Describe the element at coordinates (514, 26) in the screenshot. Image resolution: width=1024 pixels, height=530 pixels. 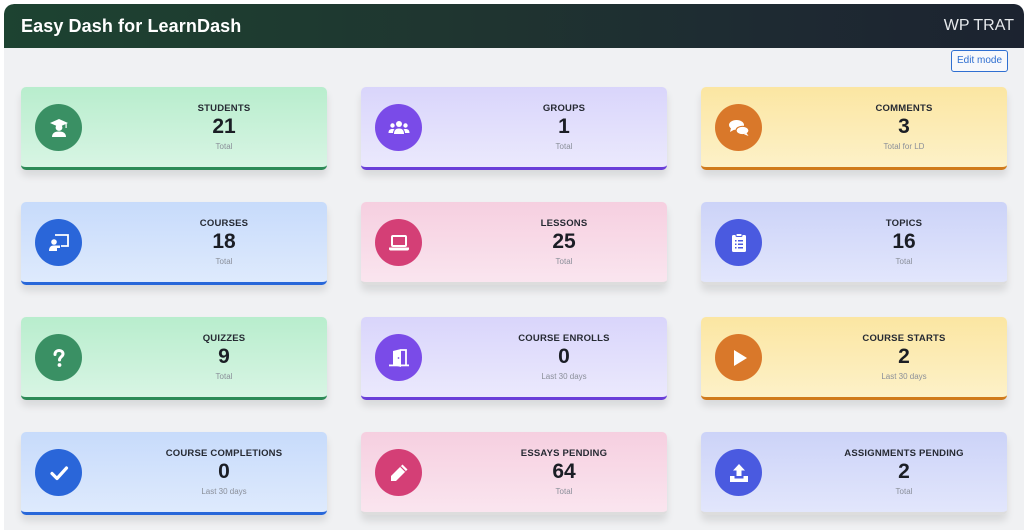
I see `app-header: Easy Dash for LearnDash WP TRAT` at that location.